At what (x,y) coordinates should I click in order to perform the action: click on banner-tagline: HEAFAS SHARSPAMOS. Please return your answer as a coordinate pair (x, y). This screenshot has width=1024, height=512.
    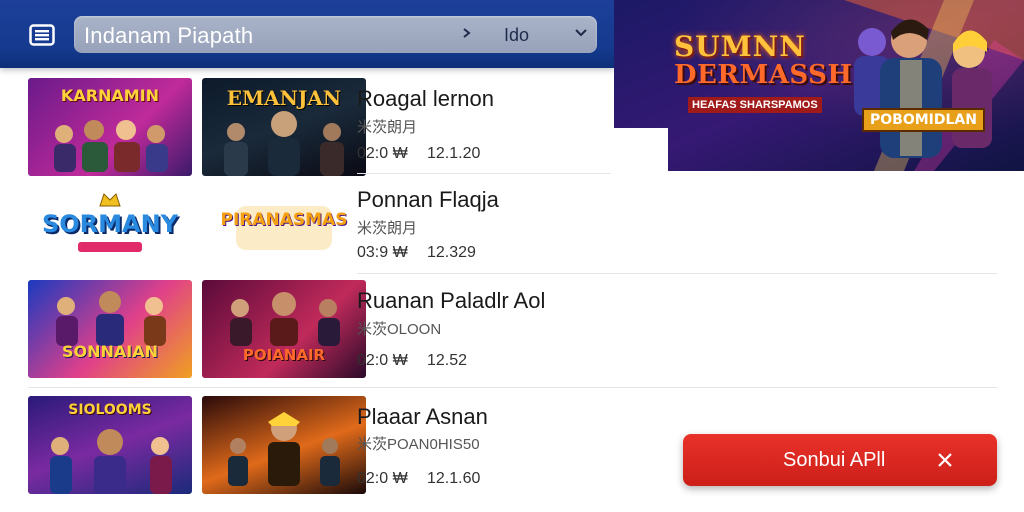
    Looking at the image, I should click on (755, 105).